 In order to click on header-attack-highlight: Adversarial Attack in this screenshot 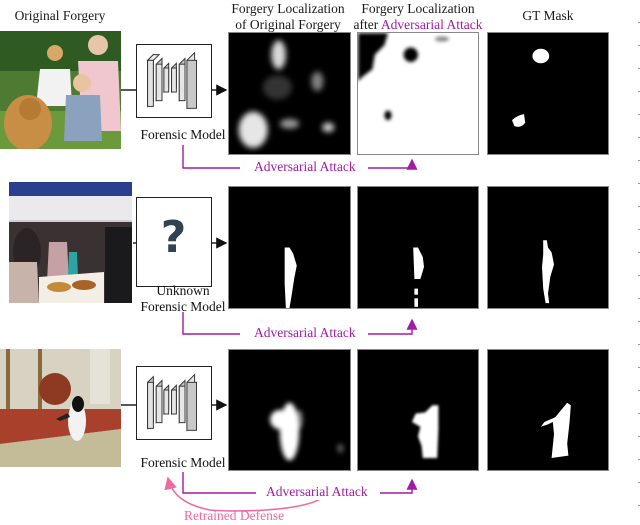, I will do `click(431, 24)`.